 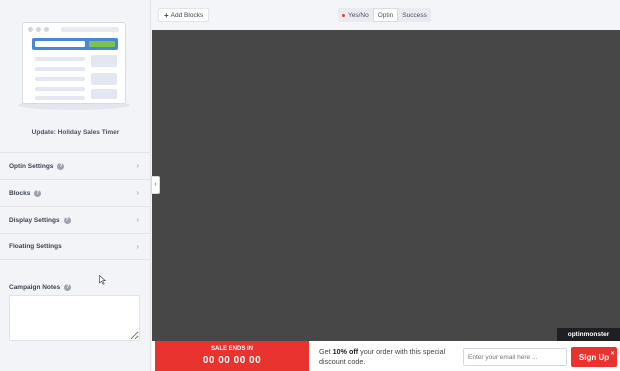 I want to click on setting-label: Optin Settings, so click(x=31, y=166).